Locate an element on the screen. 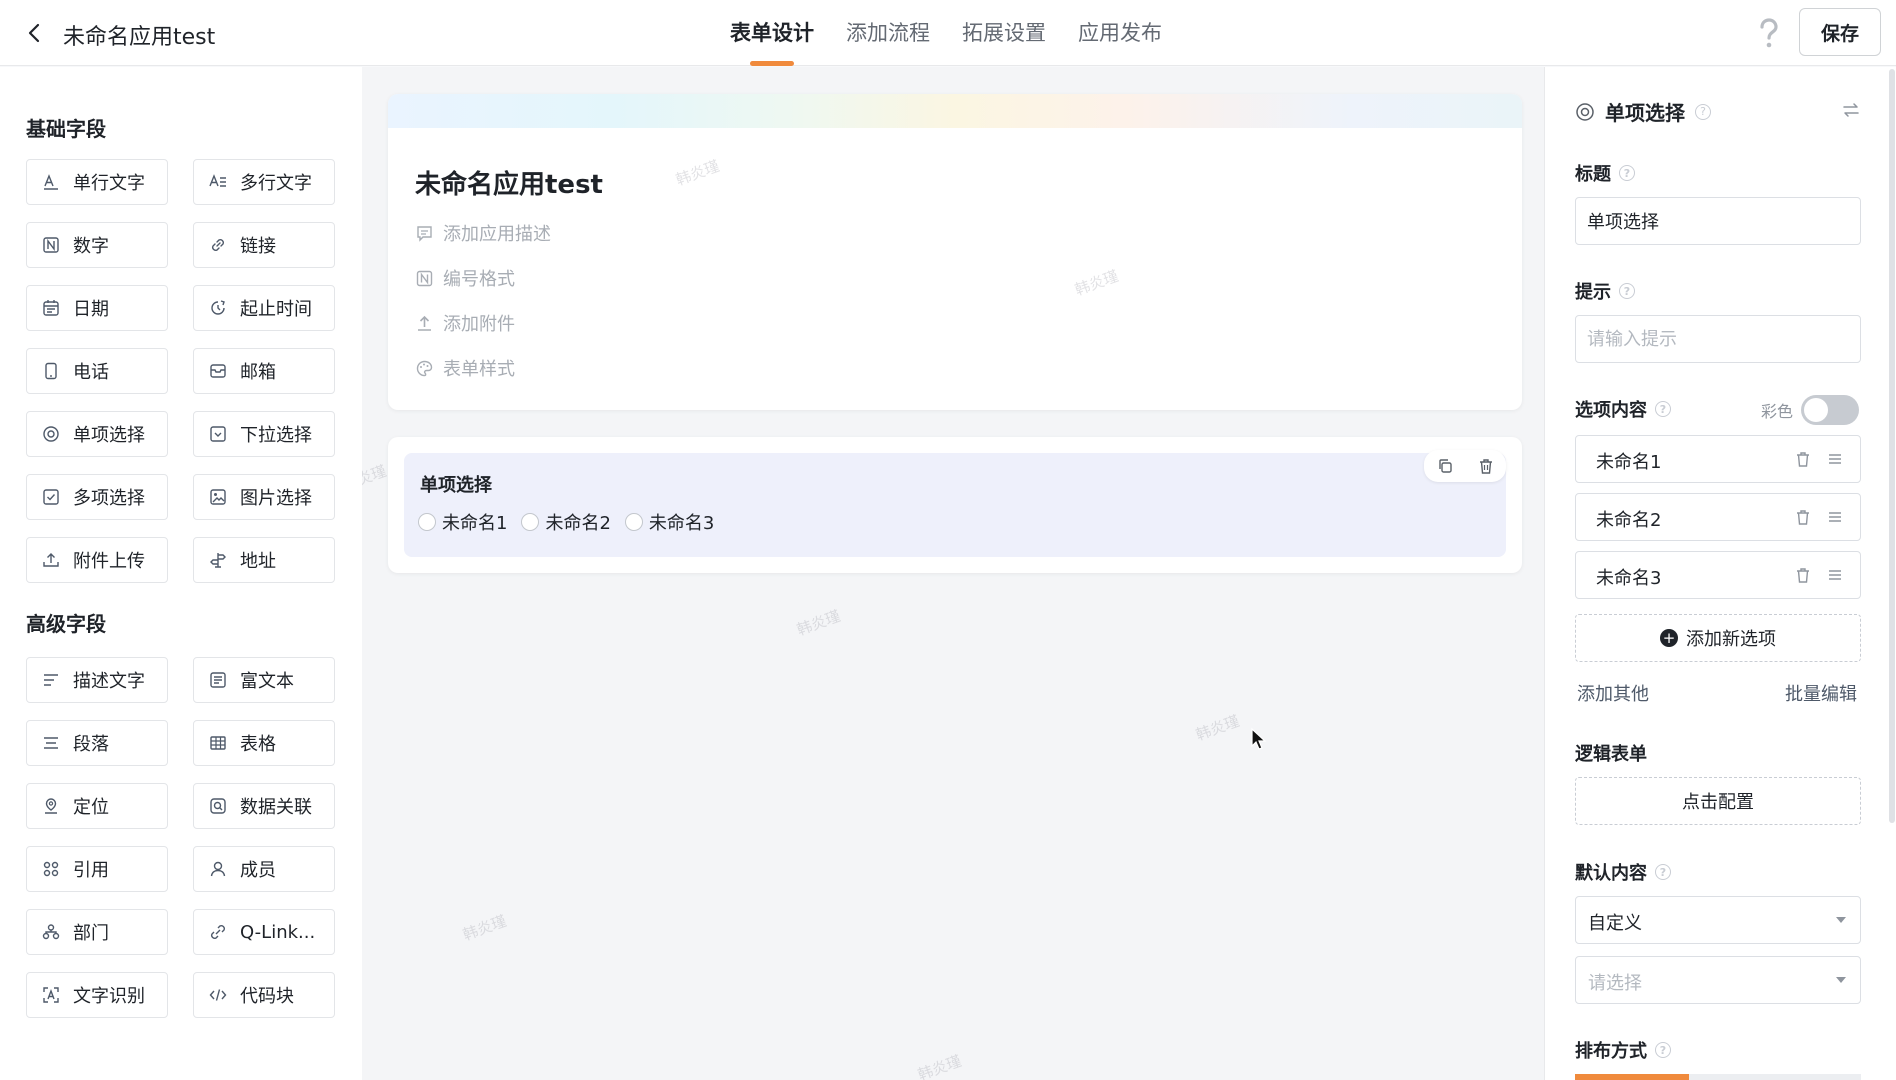  radio-option: 未命名3 is located at coordinates (669, 522).